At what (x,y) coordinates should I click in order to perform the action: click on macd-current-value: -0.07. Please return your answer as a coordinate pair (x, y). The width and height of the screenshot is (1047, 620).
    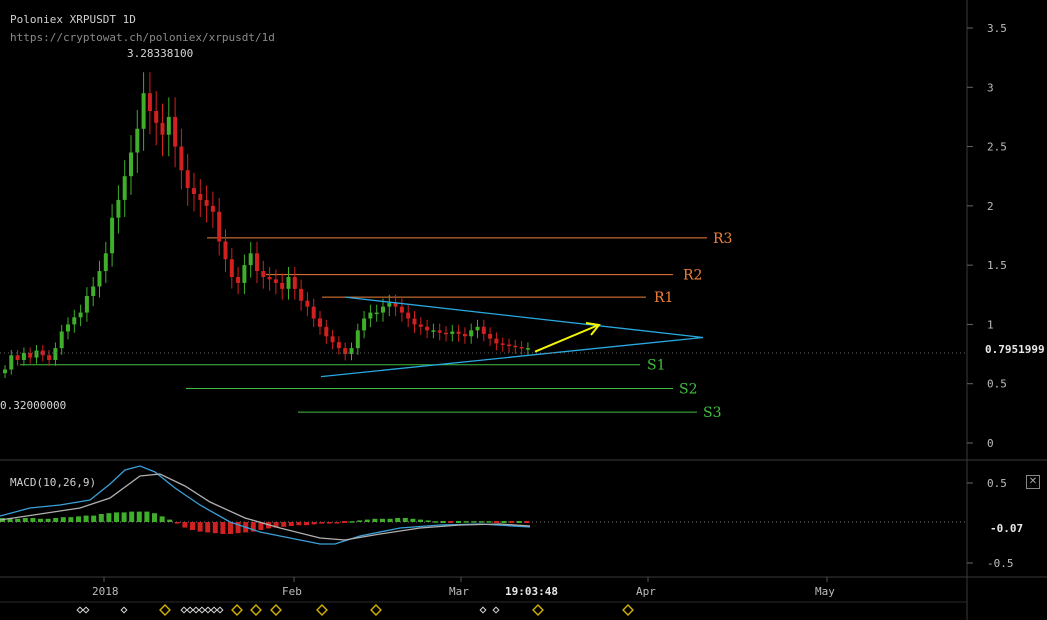
    Looking at the image, I should click on (1006, 528).